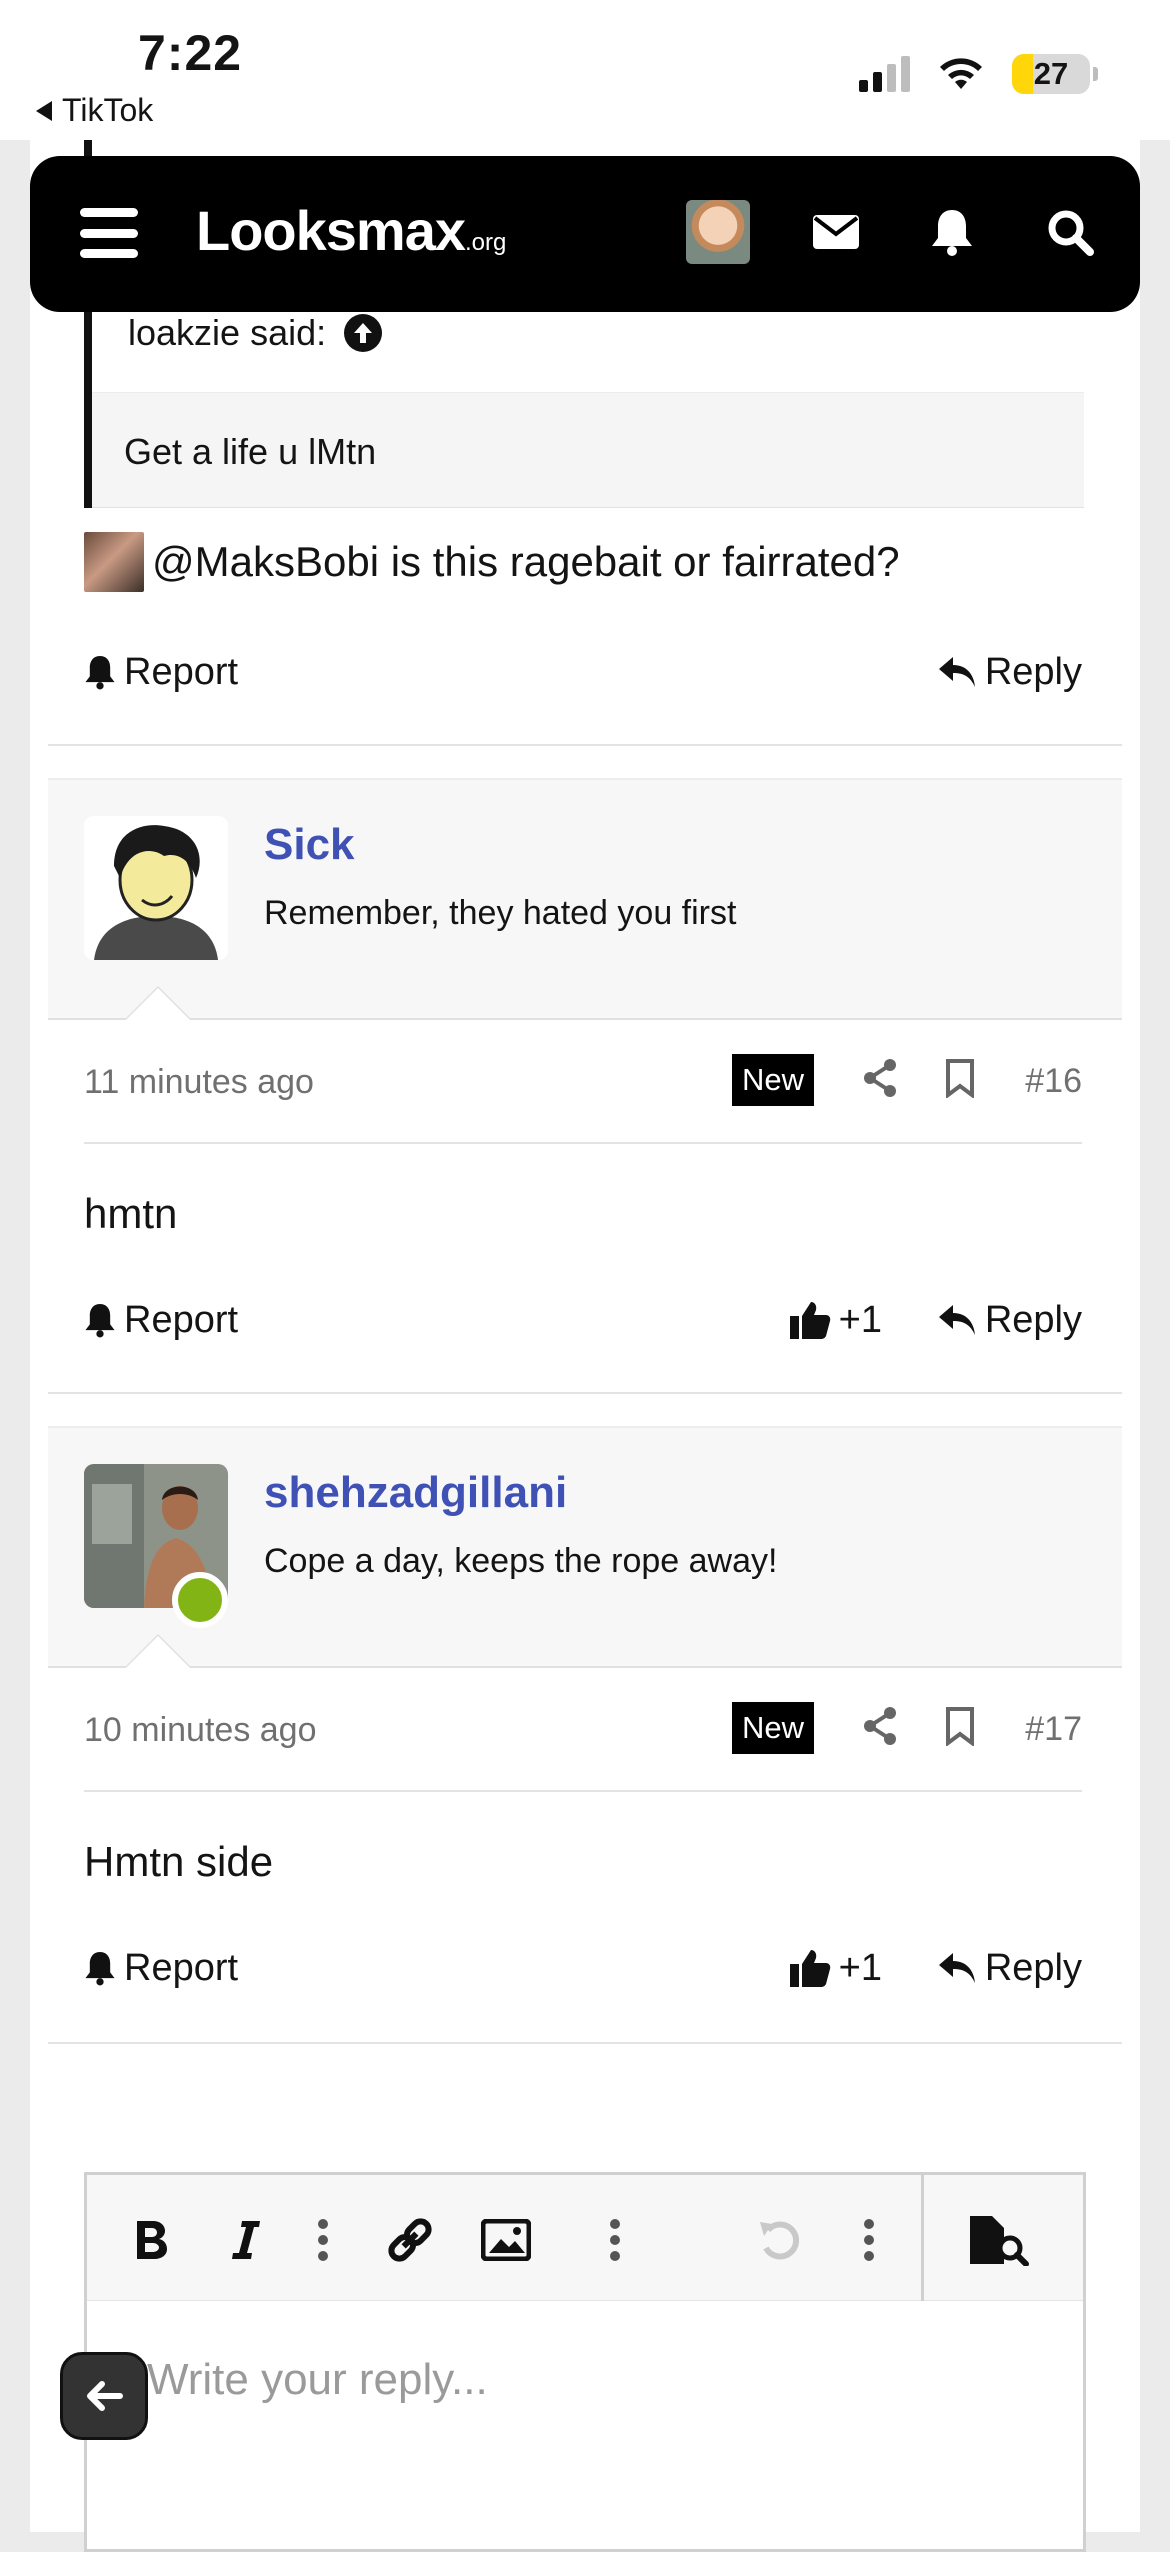 This screenshot has height=2552, width=1170. I want to click on post-text: Hmtn side, so click(179, 1861).